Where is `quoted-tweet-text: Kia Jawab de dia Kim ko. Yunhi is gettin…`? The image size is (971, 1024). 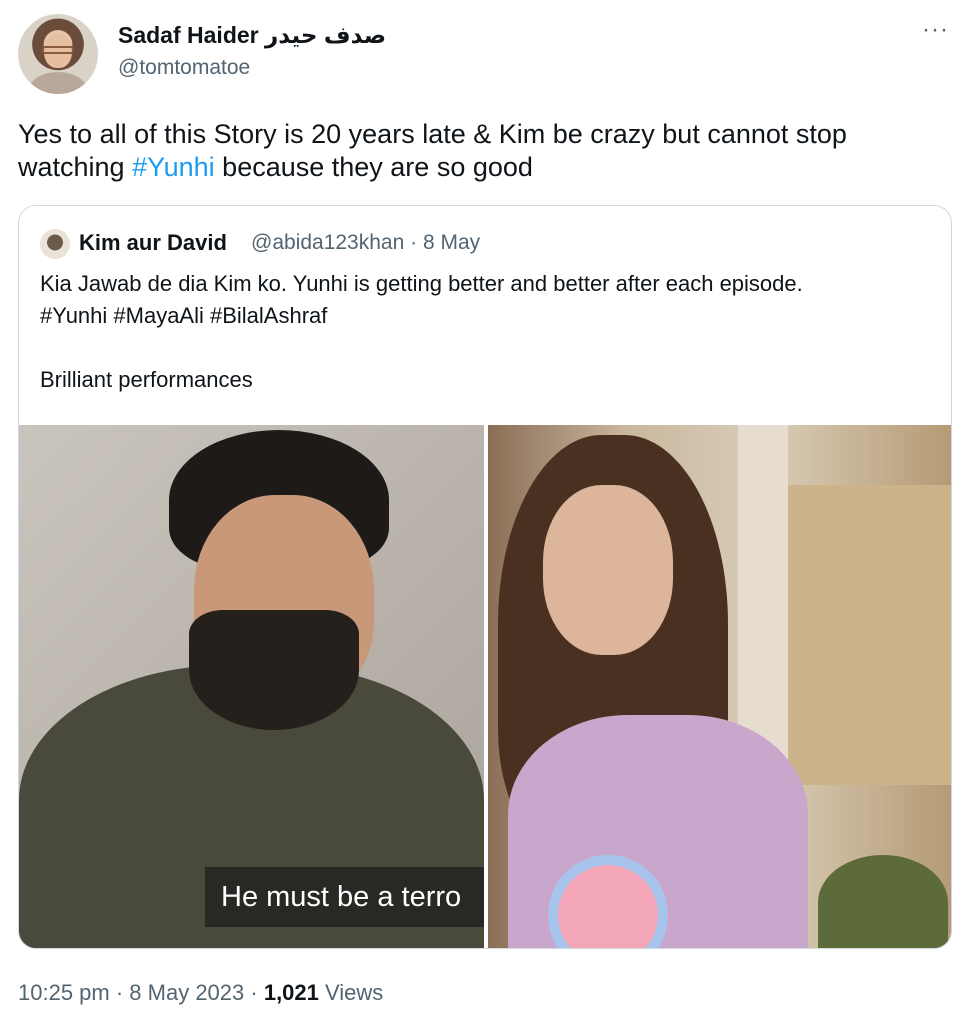
quoted-tweet-text: Kia Jawab de dia Kim ko. Yunhi is gettin… is located at coordinates (490, 332).